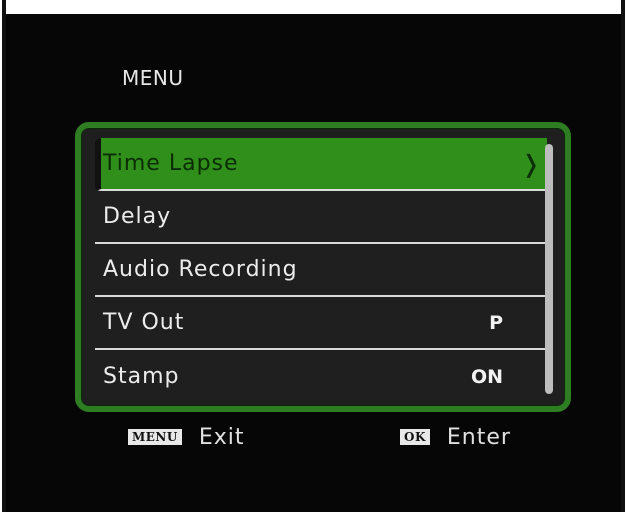  Describe the element at coordinates (321, 323) in the screenshot. I see `menu-item-tv-out: TV Out P` at that location.